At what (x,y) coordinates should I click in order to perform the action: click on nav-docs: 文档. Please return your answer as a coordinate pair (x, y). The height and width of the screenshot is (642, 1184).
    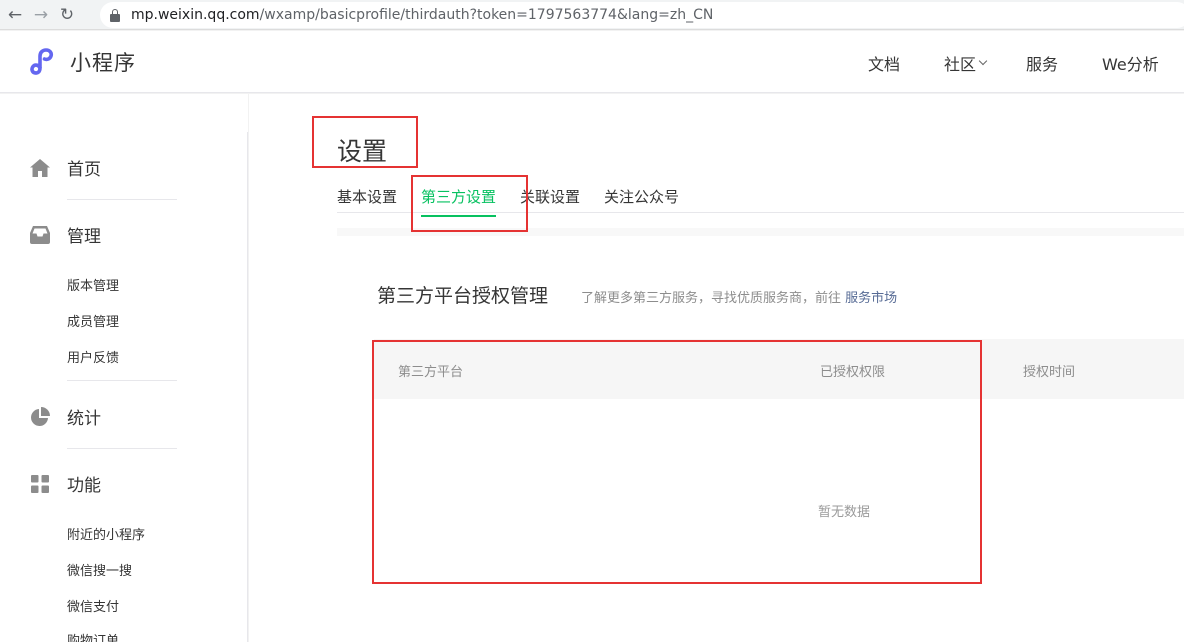
    Looking at the image, I should click on (888, 63).